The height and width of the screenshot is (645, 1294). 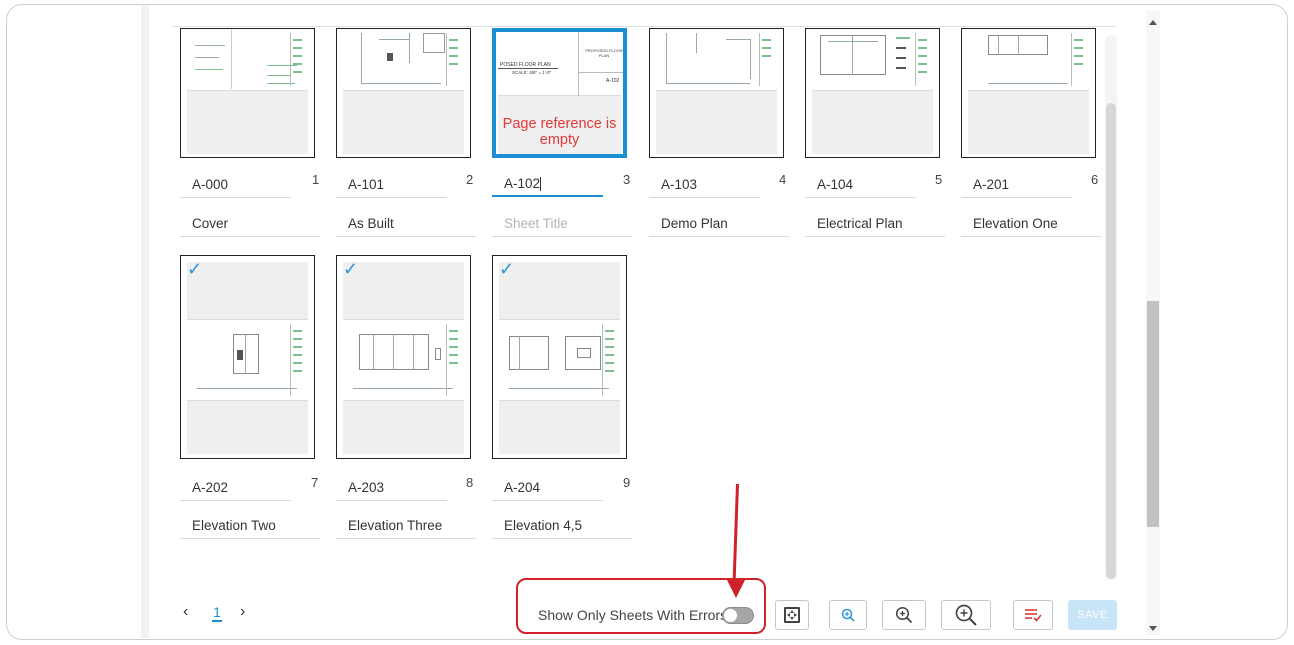 I want to click on zoom-in-large-button, so click(x=966, y=615).